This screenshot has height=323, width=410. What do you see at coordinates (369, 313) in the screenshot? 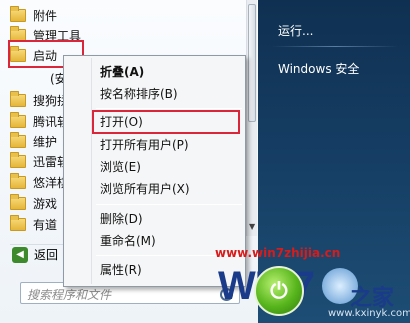
I see `watermark-site: www.kxinyk.com` at bounding box center [369, 313].